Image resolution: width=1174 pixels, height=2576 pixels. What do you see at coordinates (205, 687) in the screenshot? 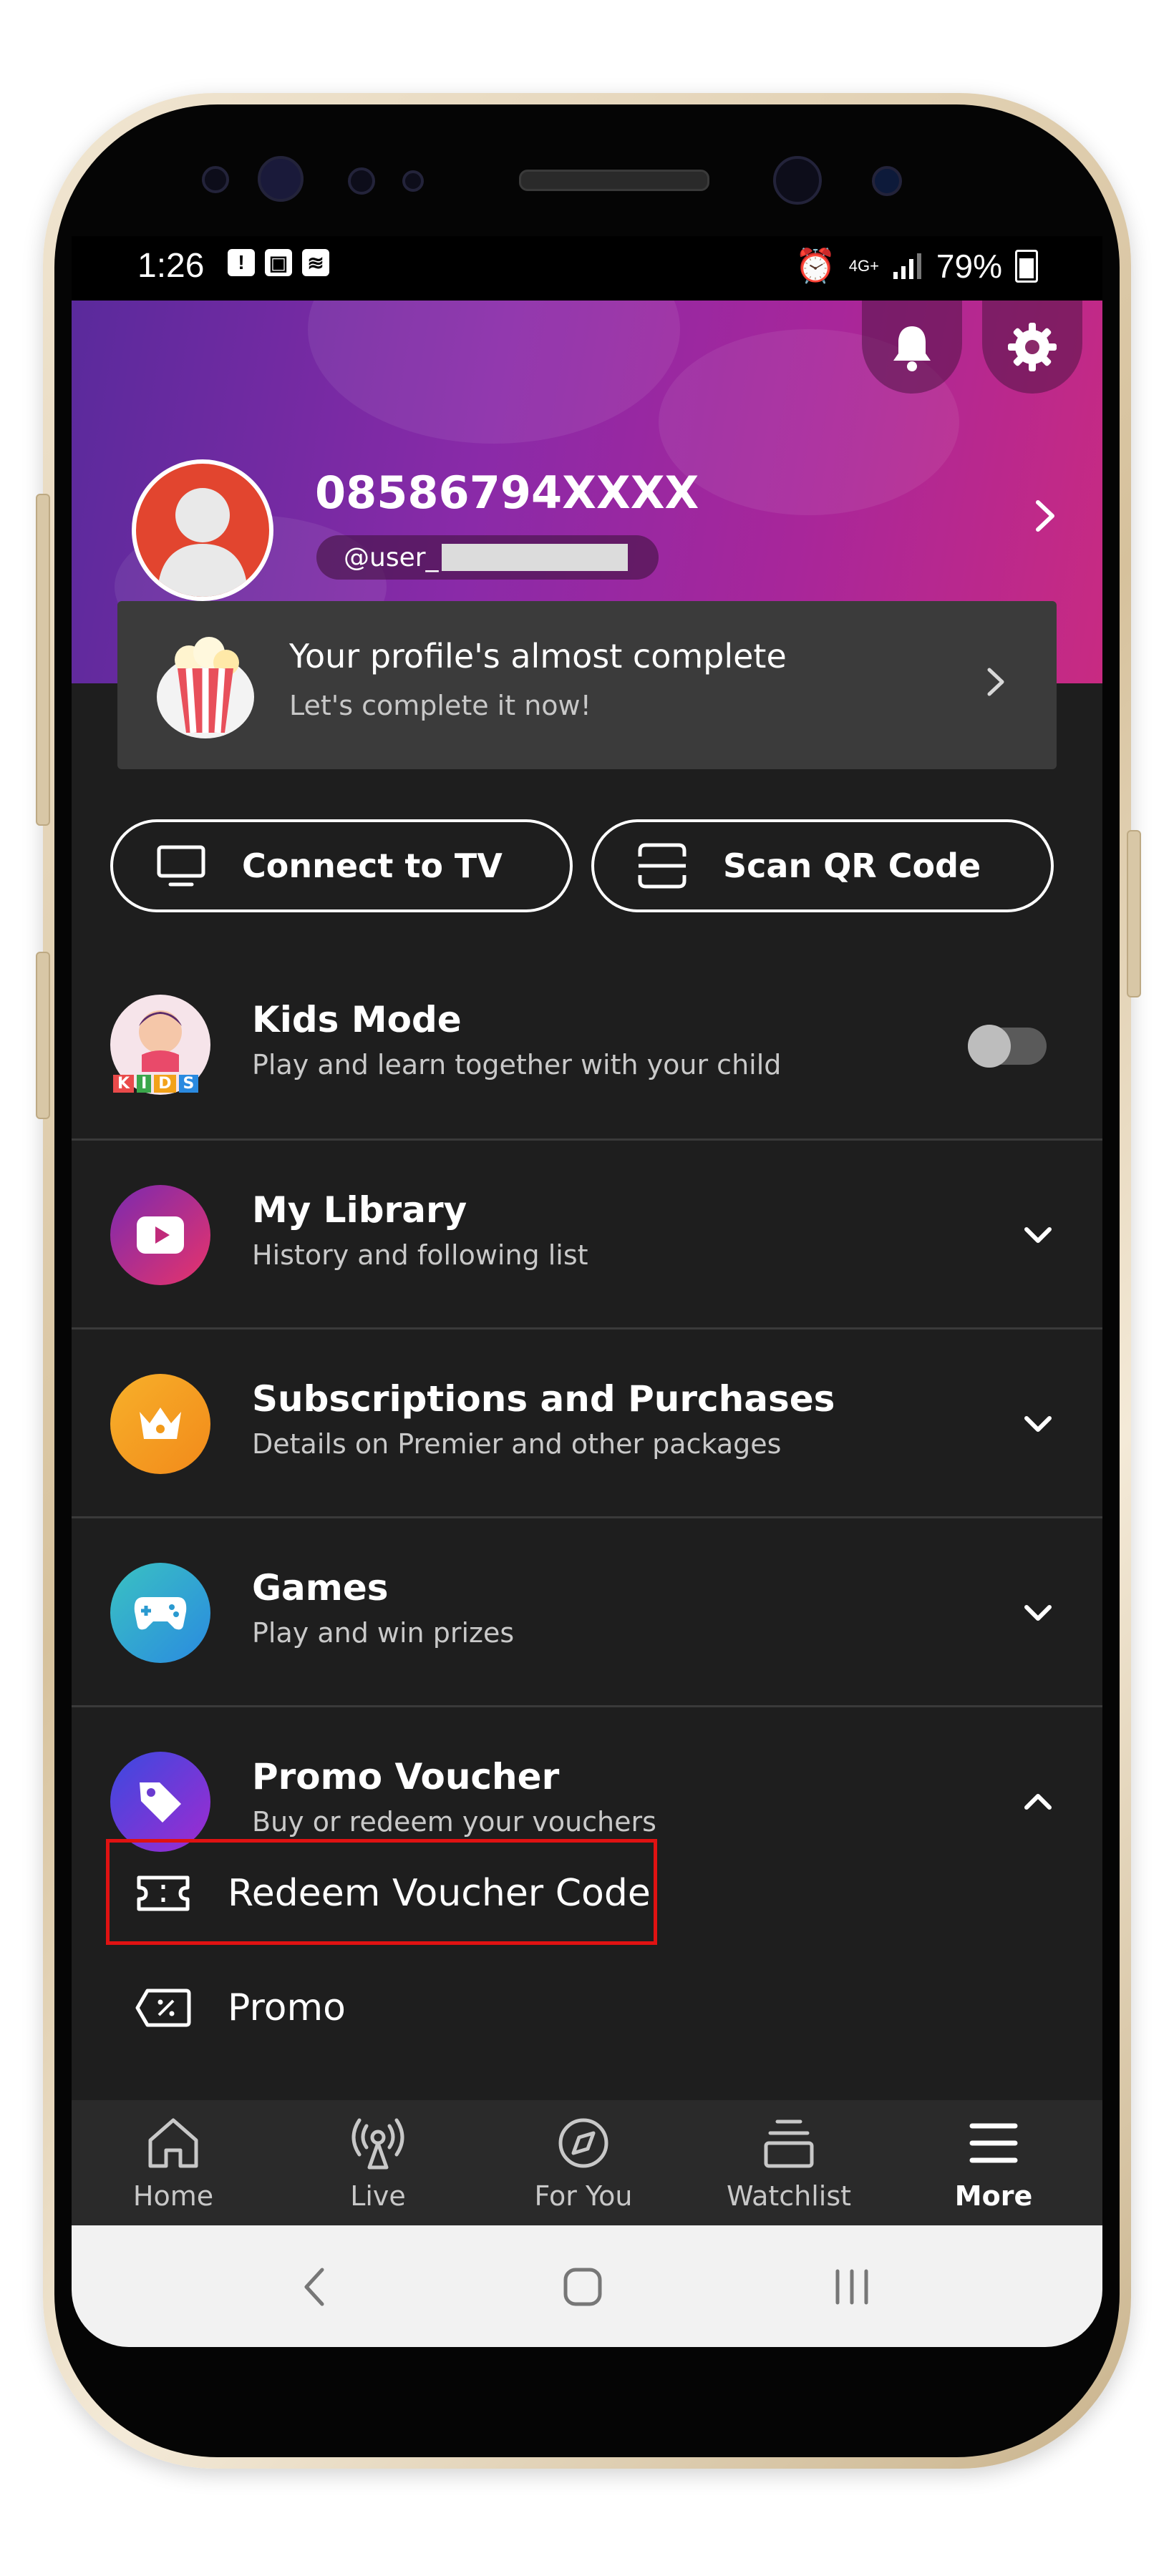
I see `popcorn-icon` at bounding box center [205, 687].